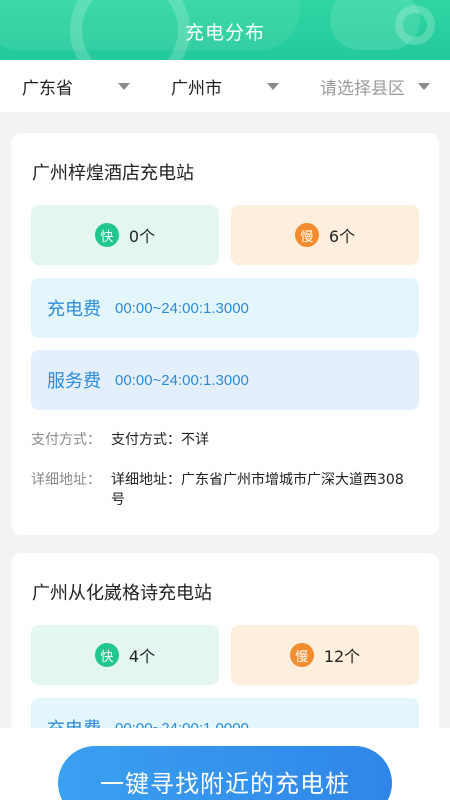 The height and width of the screenshot is (800, 450). What do you see at coordinates (113, 173) in the screenshot?
I see `station-name: 广州梓煌酒店充电站` at bounding box center [113, 173].